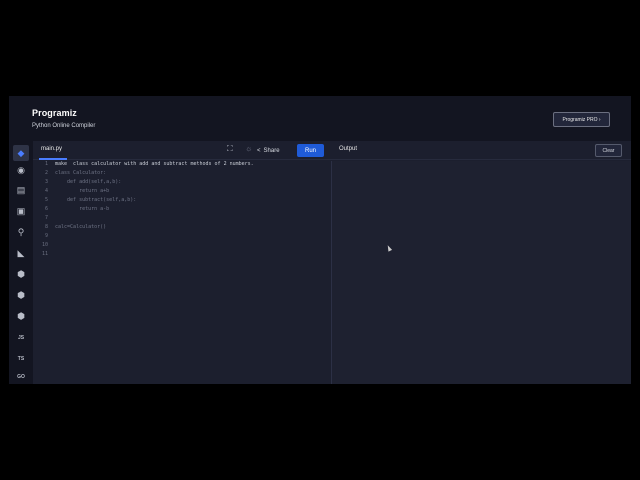  What do you see at coordinates (46, 209) in the screenshot?
I see `line-number: 6` at bounding box center [46, 209].